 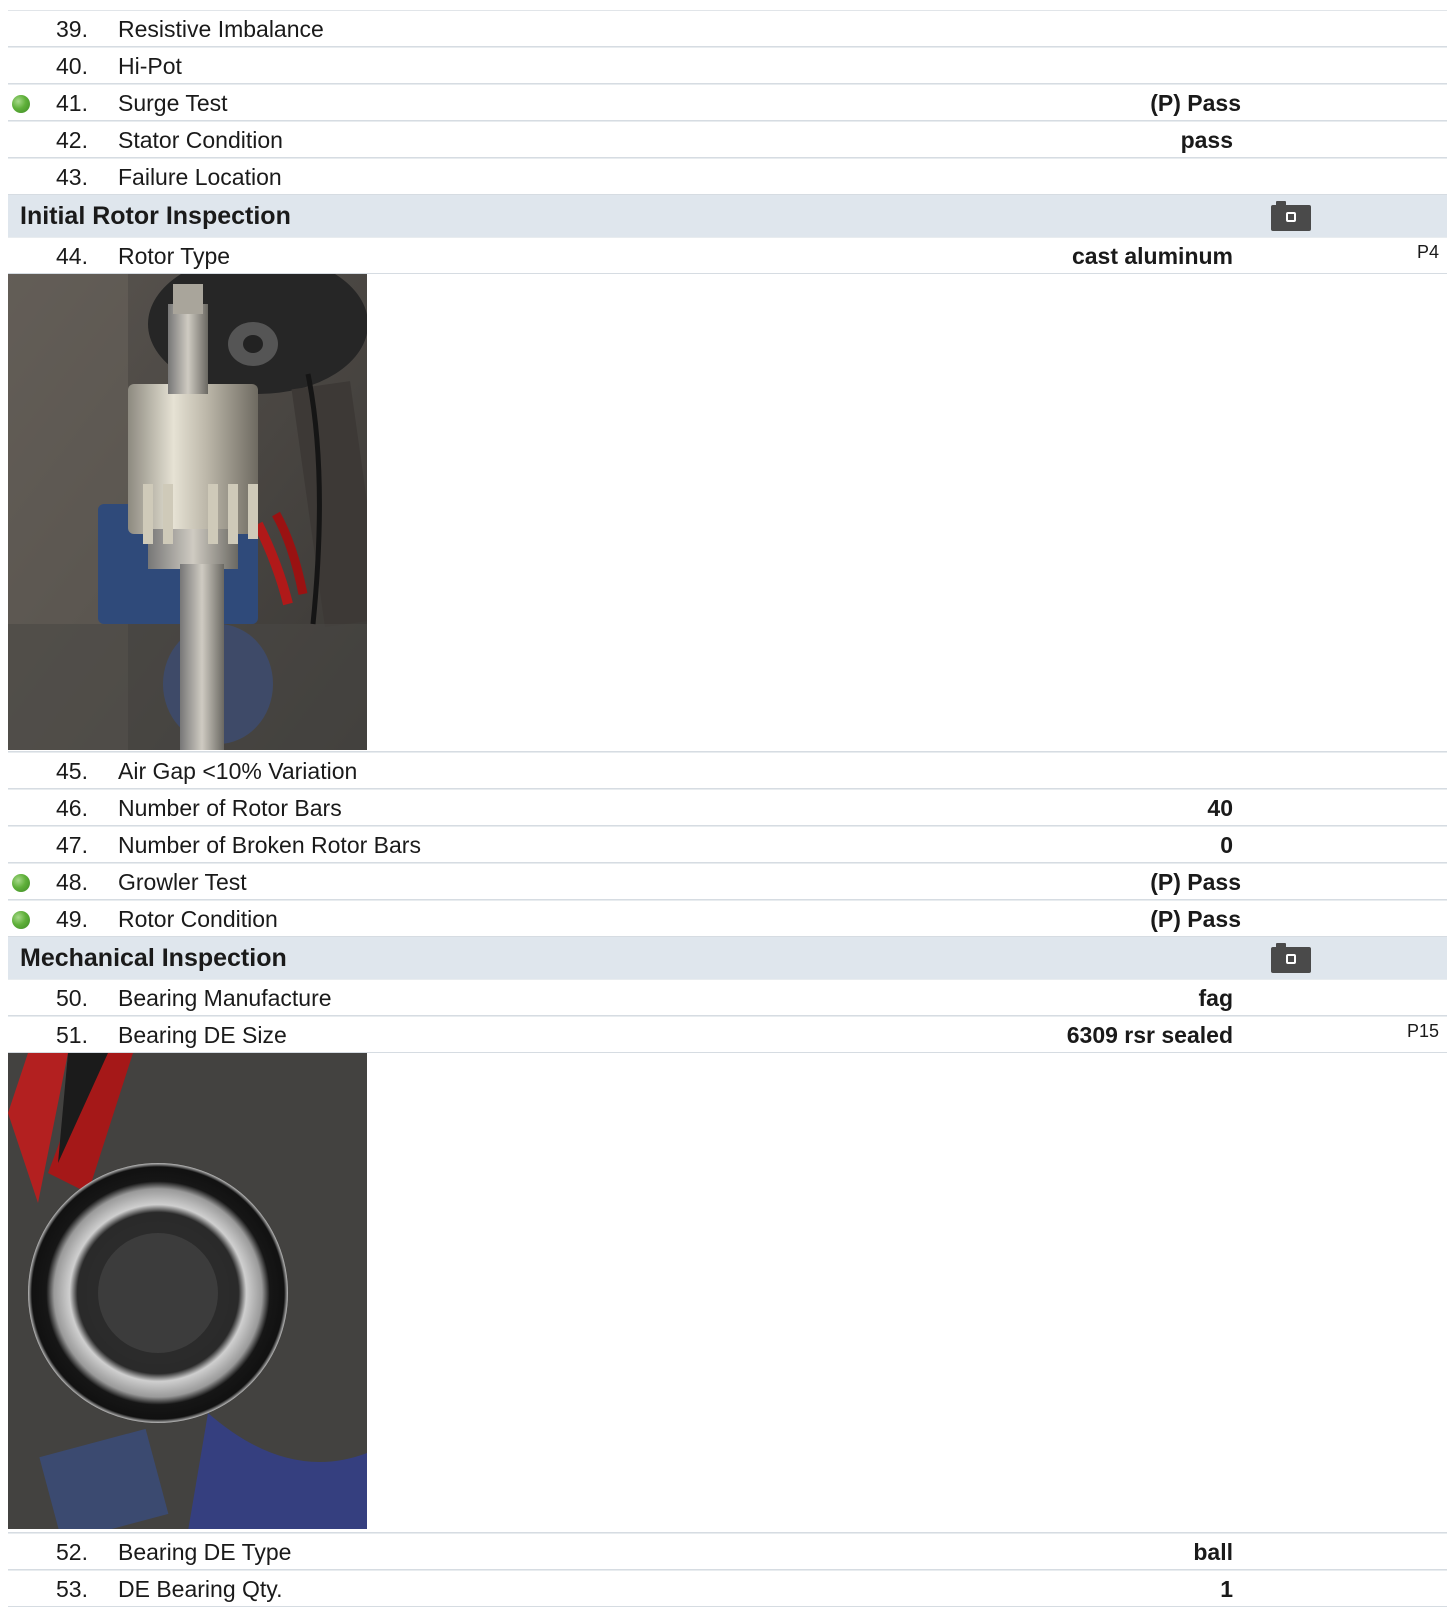 I want to click on row-rotor-type: 44. Rotor Type cast aluminum P4, so click(x=727, y=255).